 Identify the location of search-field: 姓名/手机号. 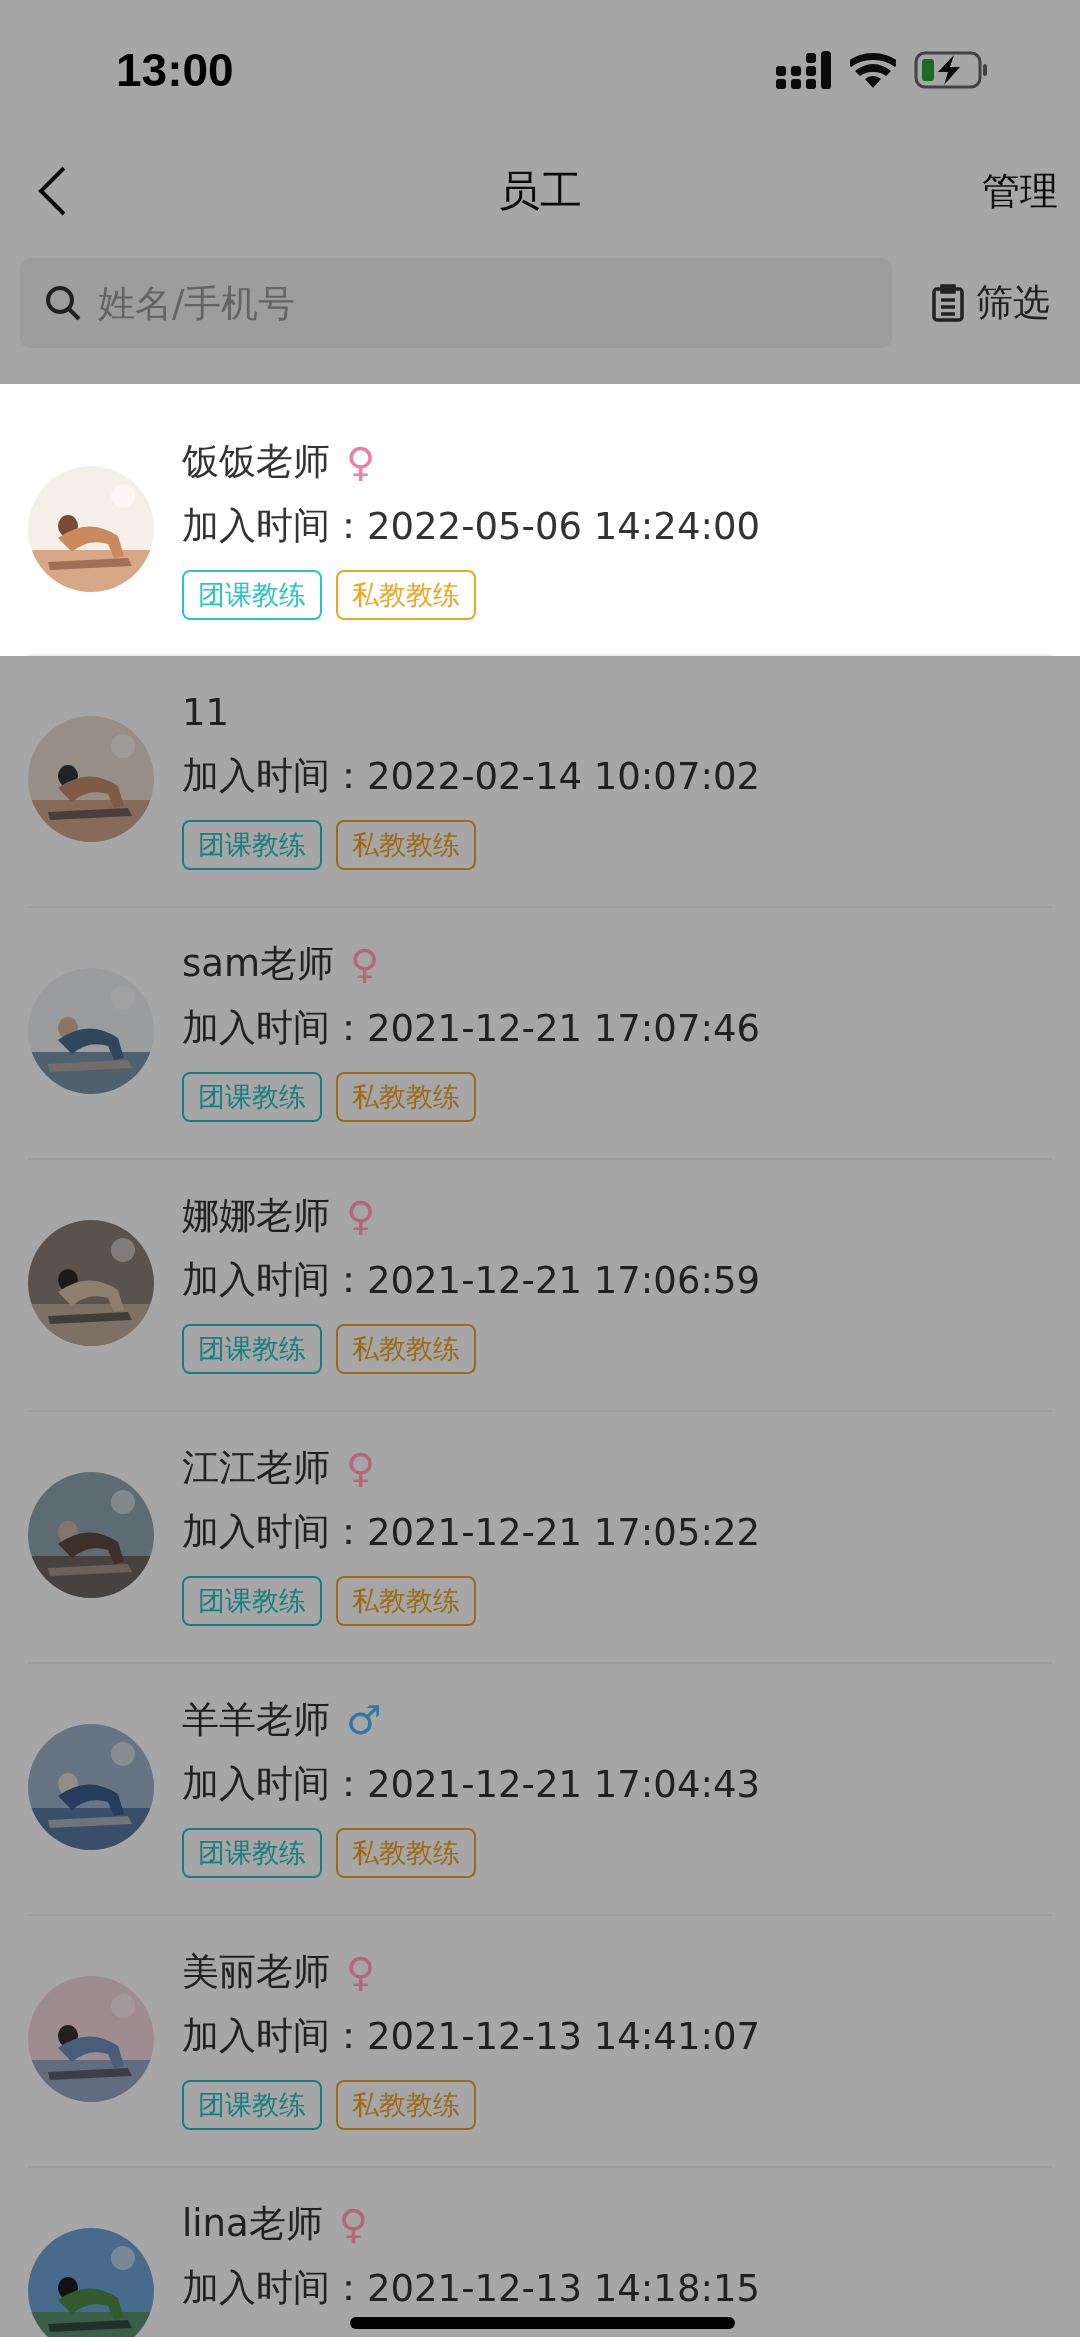
(456, 303).